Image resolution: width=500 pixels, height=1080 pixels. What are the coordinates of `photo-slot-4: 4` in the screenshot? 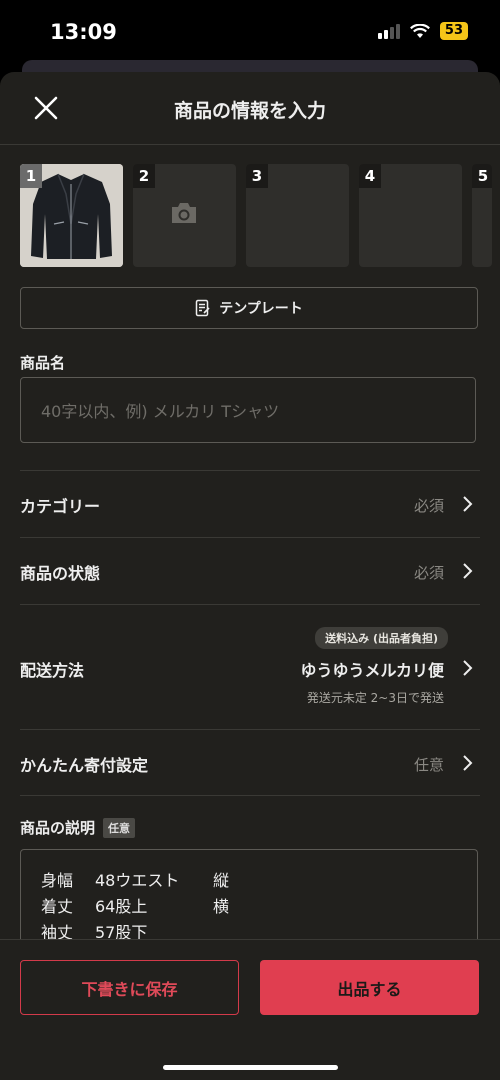 It's located at (410, 215).